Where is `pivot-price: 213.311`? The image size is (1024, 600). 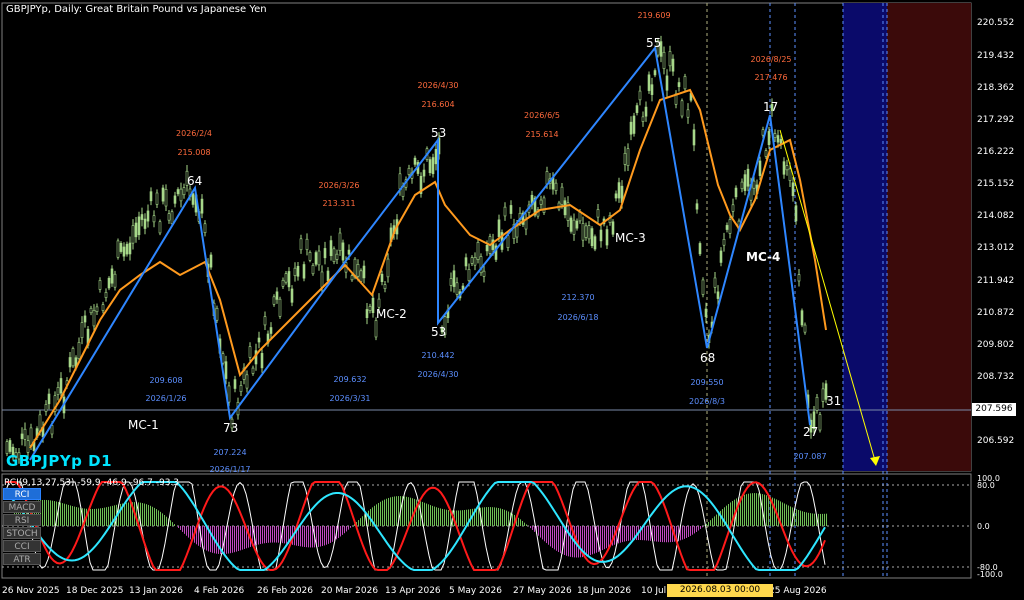 pivot-price: 213.311 is located at coordinates (338, 203).